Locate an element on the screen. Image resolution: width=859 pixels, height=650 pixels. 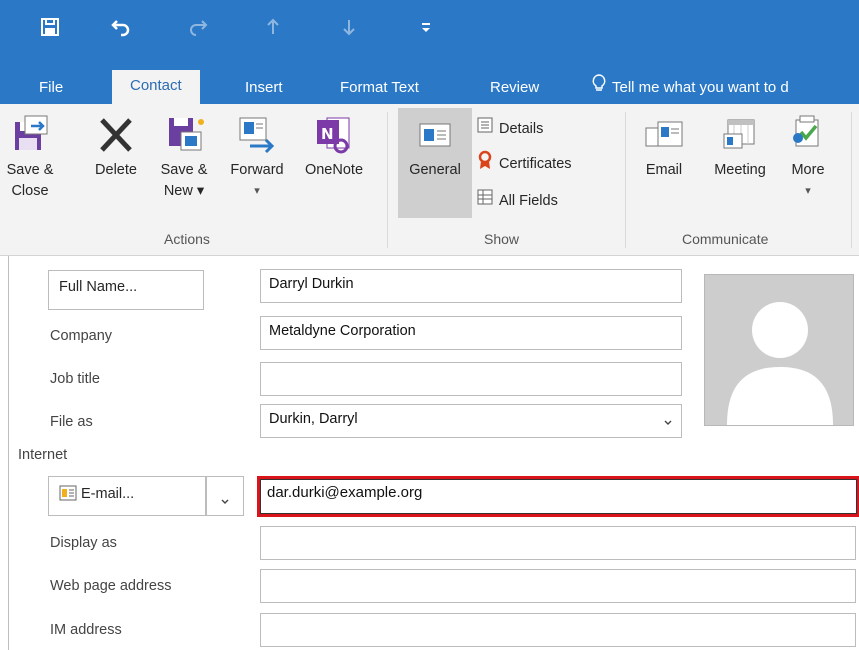
save-new-button: Save & New ▾ is located at coordinates (184, 157).